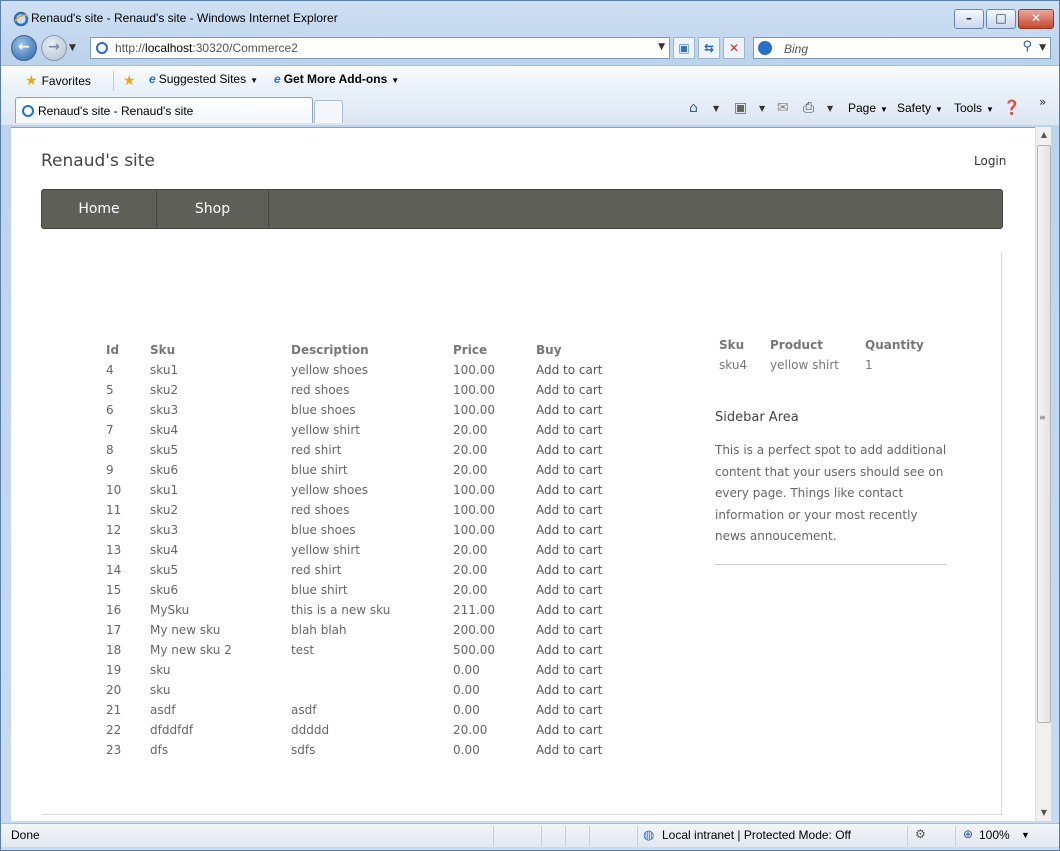 The width and height of the screenshot is (1060, 851). I want to click on minimize-icon: –, so click(969, 18).